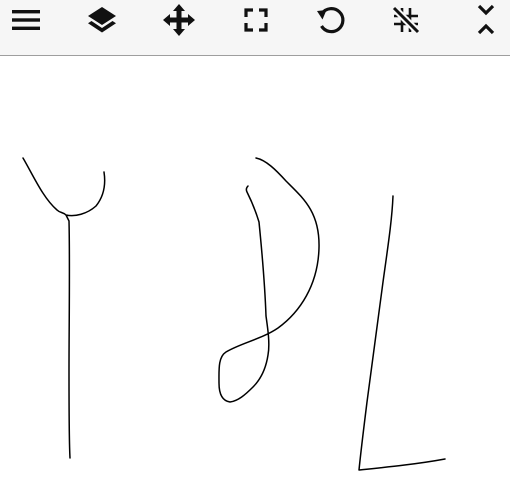 The image size is (510, 495). I want to click on stroke-l, so click(402, 333).